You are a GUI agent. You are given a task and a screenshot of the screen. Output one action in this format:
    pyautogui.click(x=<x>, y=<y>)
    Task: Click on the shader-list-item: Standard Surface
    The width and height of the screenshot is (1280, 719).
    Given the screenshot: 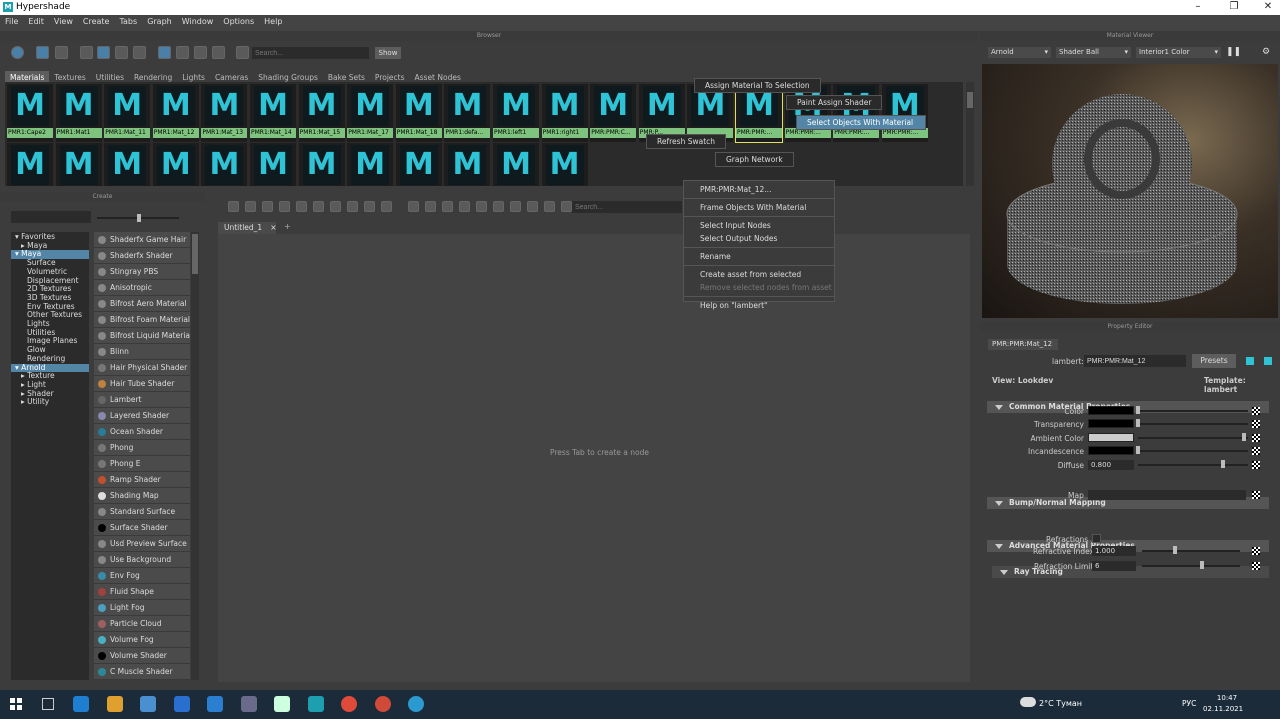 What is the action you would take?
    pyautogui.click(x=142, y=512)
    